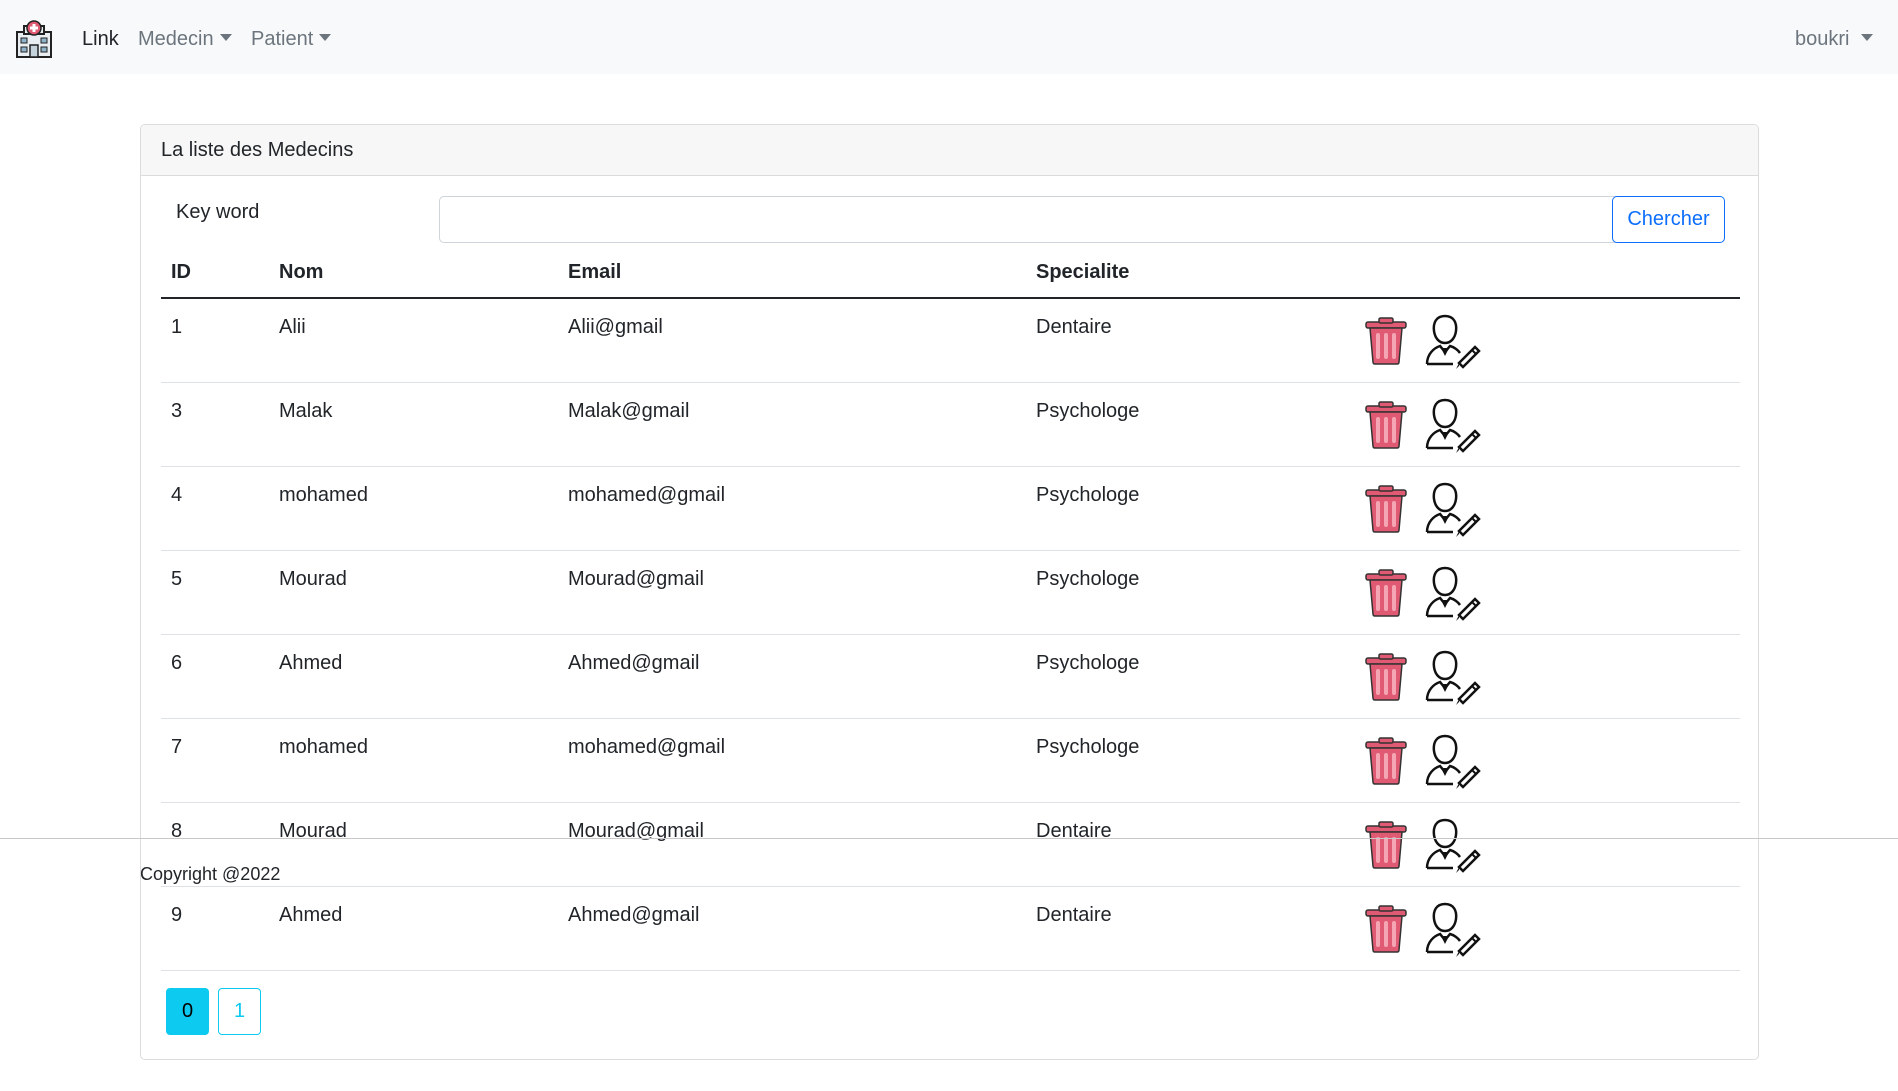 The height and width of the screenshot is (1091, 1898). What do you see at coordinates (595, 272) in the screenshot?
I see `header-email: Email` at bounding box center [595, 272].